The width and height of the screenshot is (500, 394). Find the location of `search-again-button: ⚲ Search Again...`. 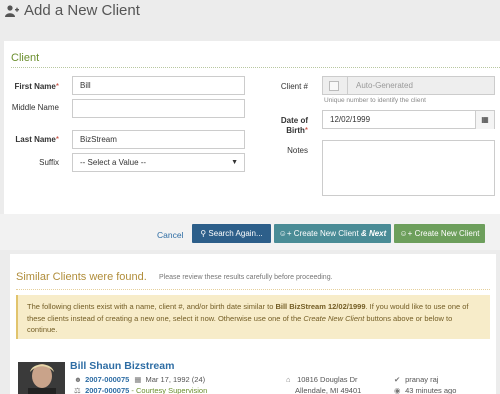

search-again-button: ⚲ Search Again... is located at coordinates (231, 233).